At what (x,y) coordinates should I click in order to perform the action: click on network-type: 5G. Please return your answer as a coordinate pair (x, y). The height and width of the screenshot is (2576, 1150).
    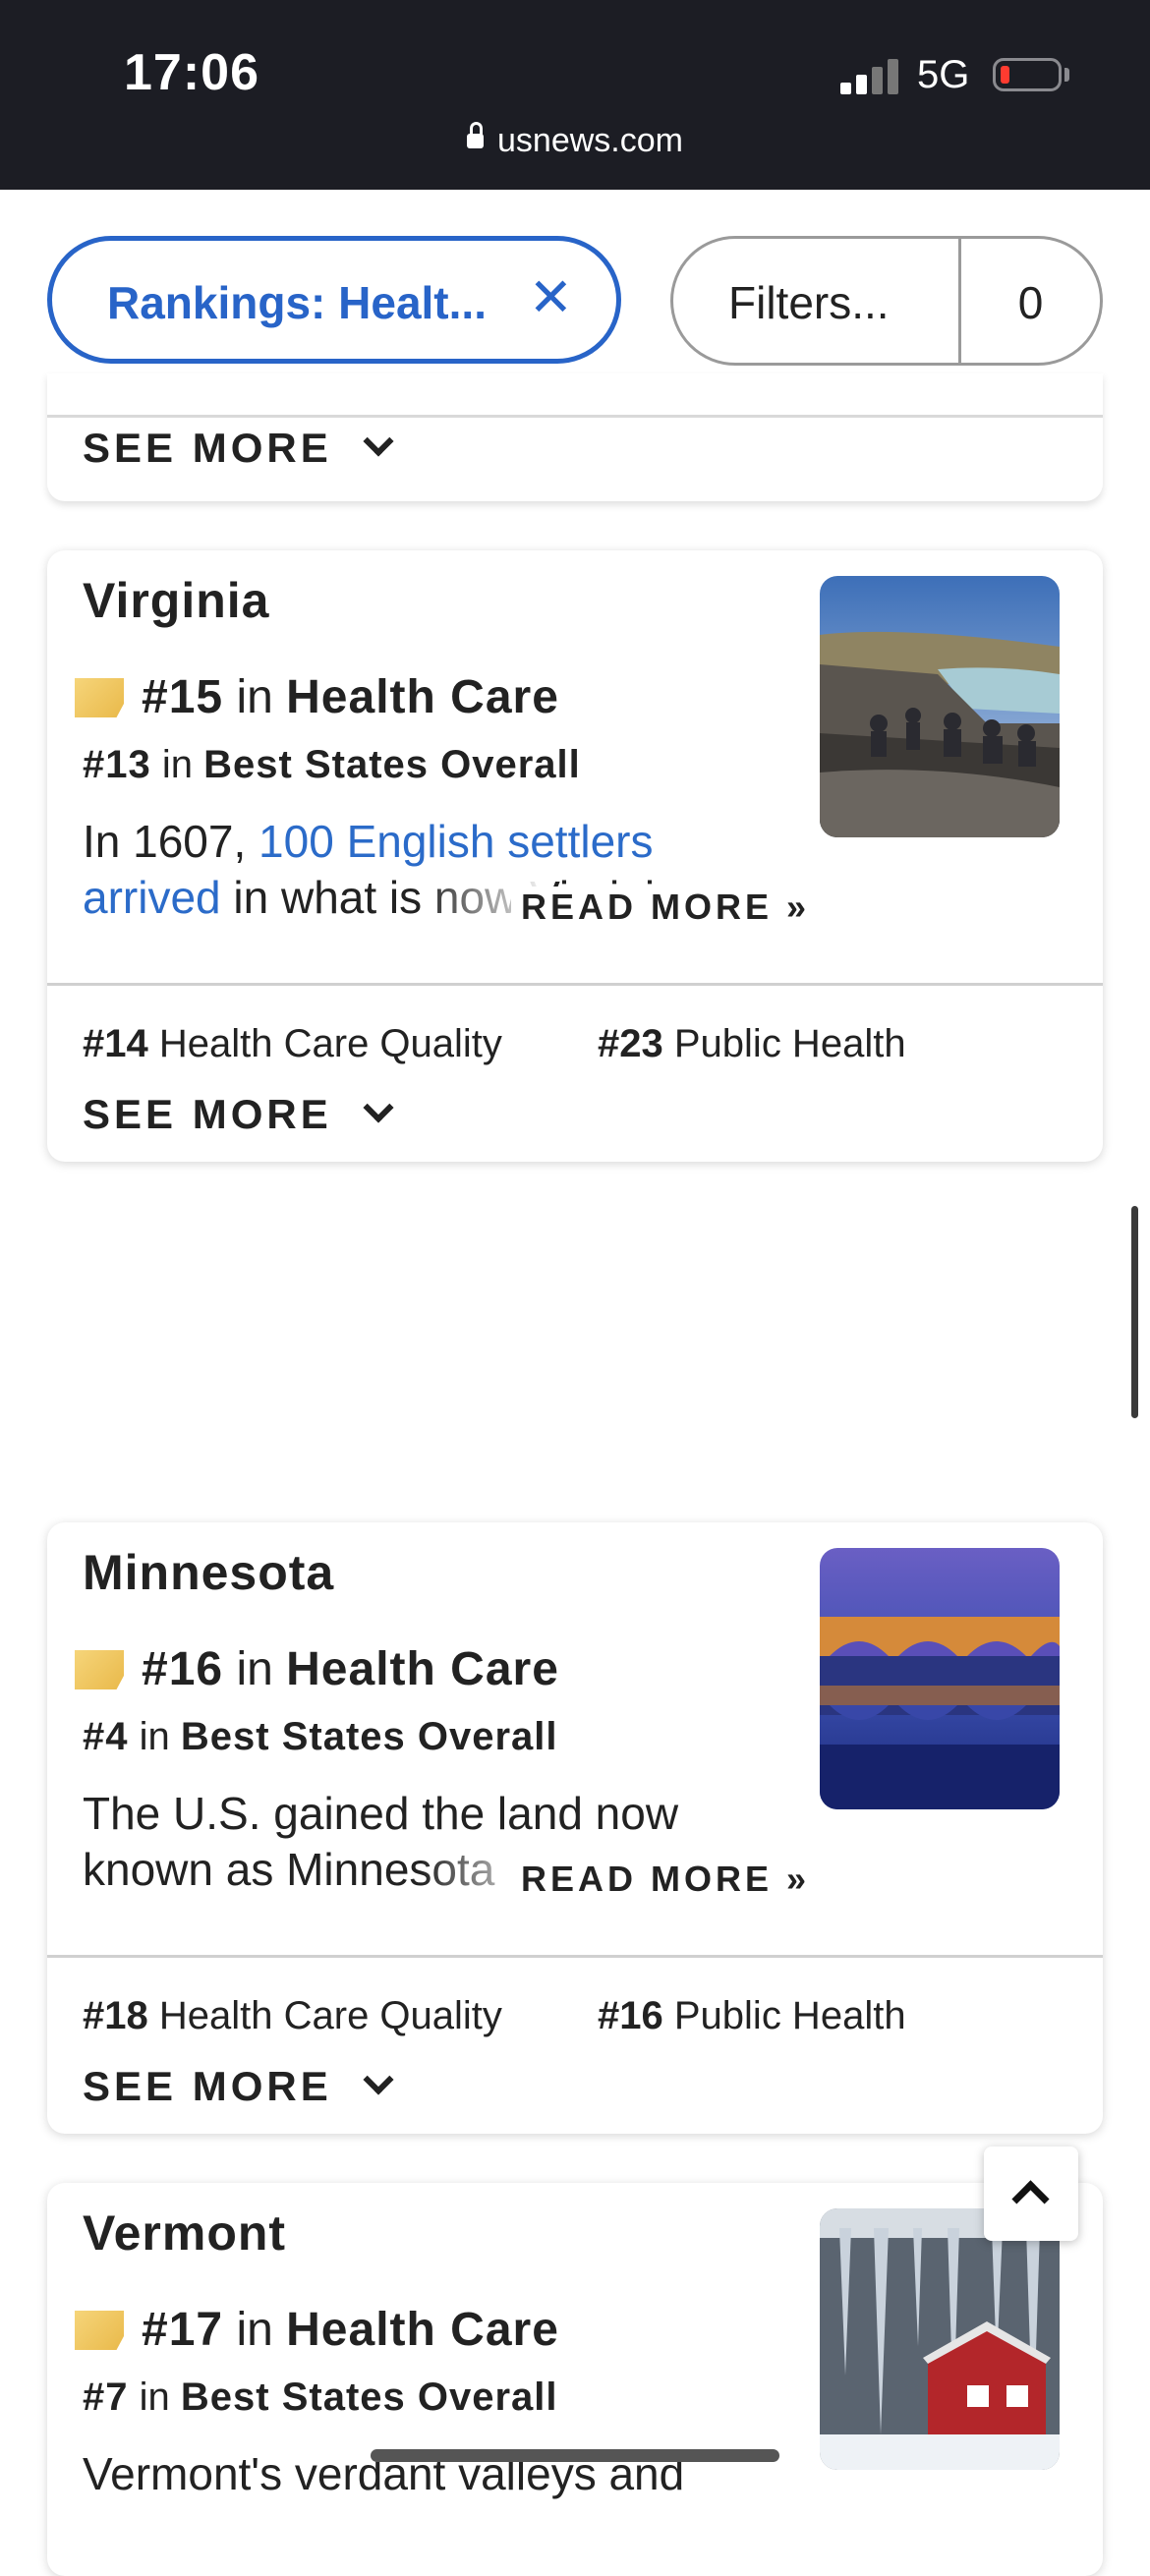
    Looking at the image, I should click on (943, 75).